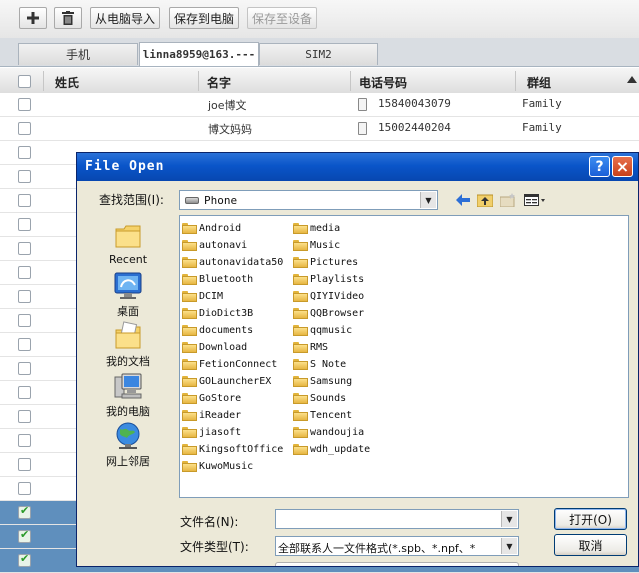  I want to click on table-row: joe博文 15840043079 Family, so click(319, 105).